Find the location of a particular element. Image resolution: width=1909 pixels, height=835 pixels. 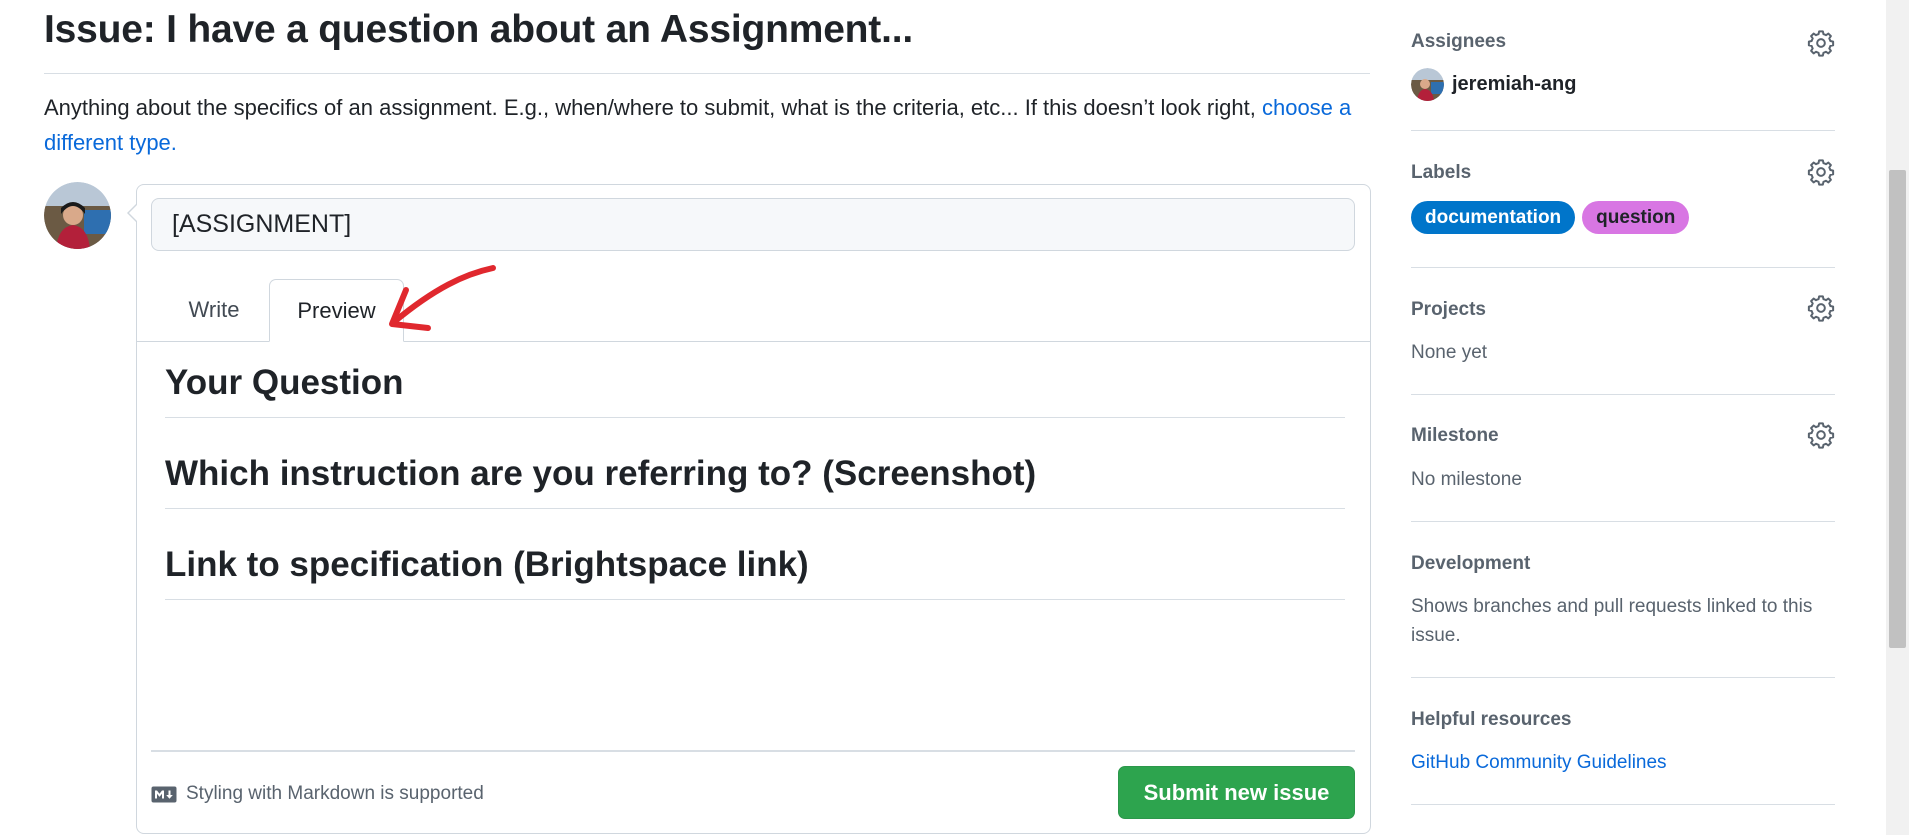

composer-footer-divider is located at coordinates (753, 751).